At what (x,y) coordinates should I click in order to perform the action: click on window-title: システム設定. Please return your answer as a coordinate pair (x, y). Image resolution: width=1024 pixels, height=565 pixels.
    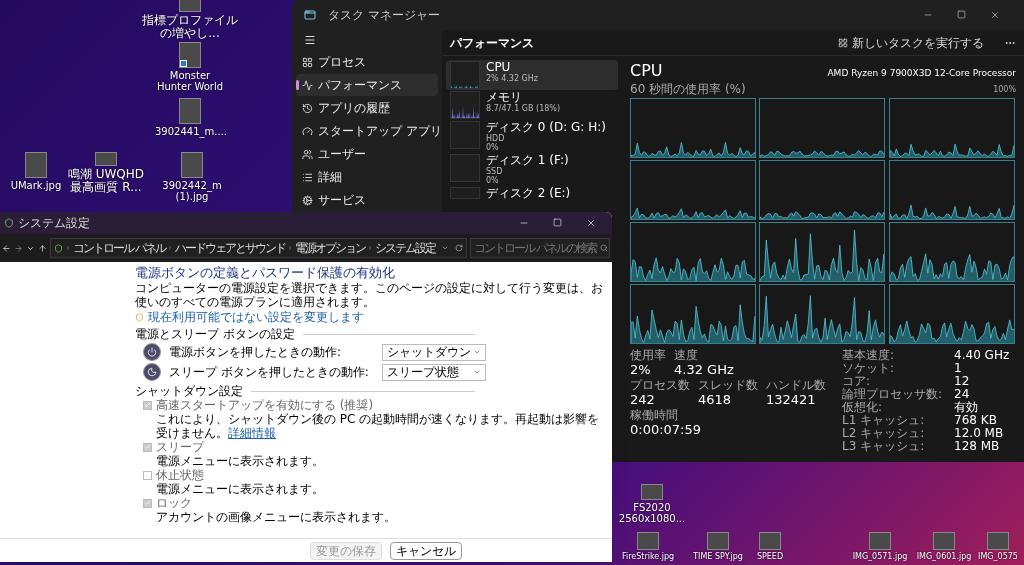
    Looking at the image, I should click on (54, 223).